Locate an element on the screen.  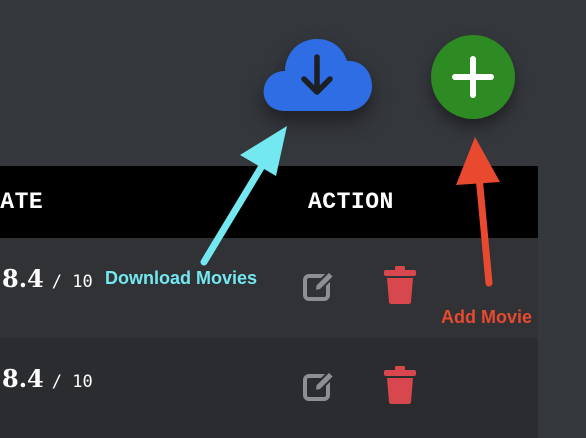
download-movies-button is located at coordinates (318, 74).